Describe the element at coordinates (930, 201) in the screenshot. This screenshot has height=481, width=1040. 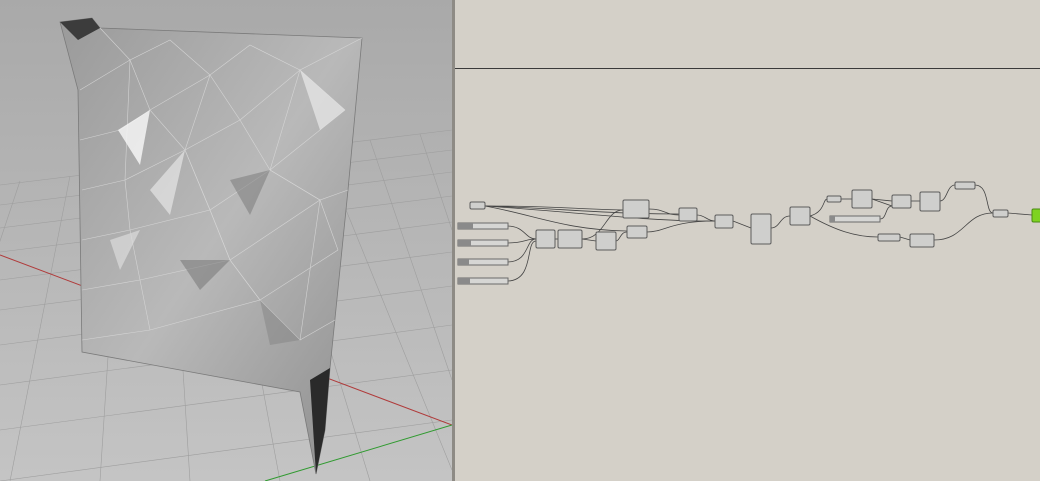
I see `component-m` at that location.